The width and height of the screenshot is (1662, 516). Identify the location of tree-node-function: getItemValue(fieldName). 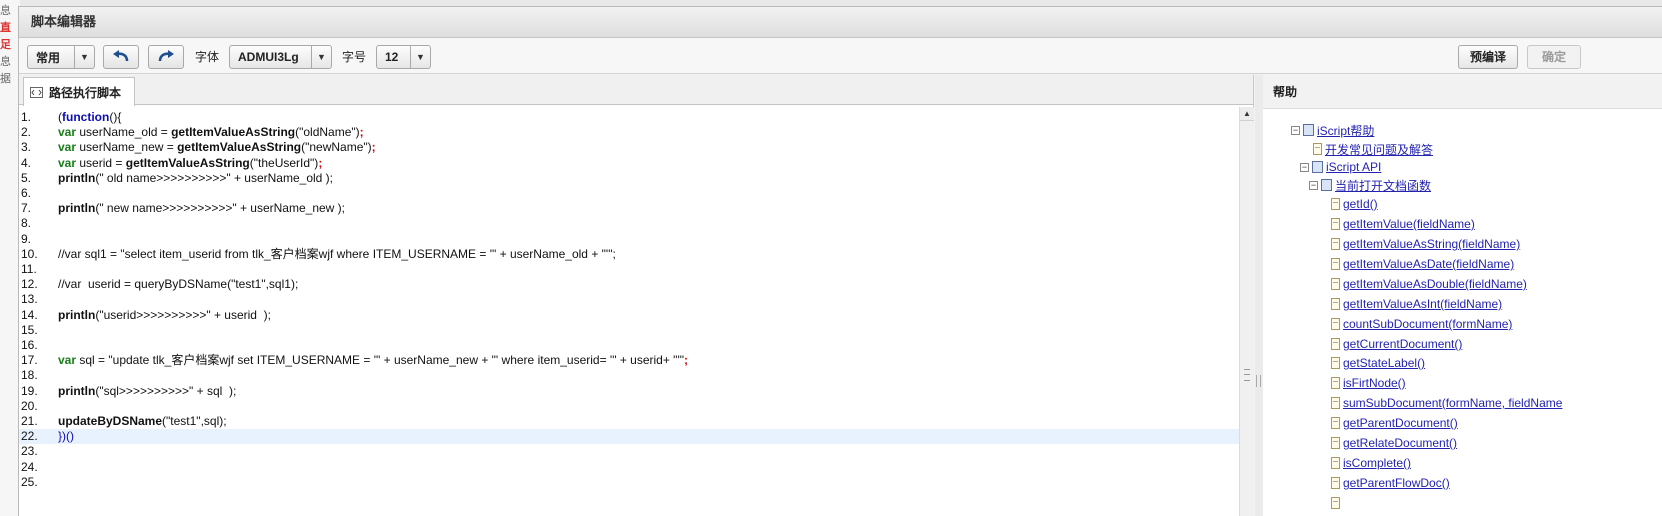
(1403, 224).